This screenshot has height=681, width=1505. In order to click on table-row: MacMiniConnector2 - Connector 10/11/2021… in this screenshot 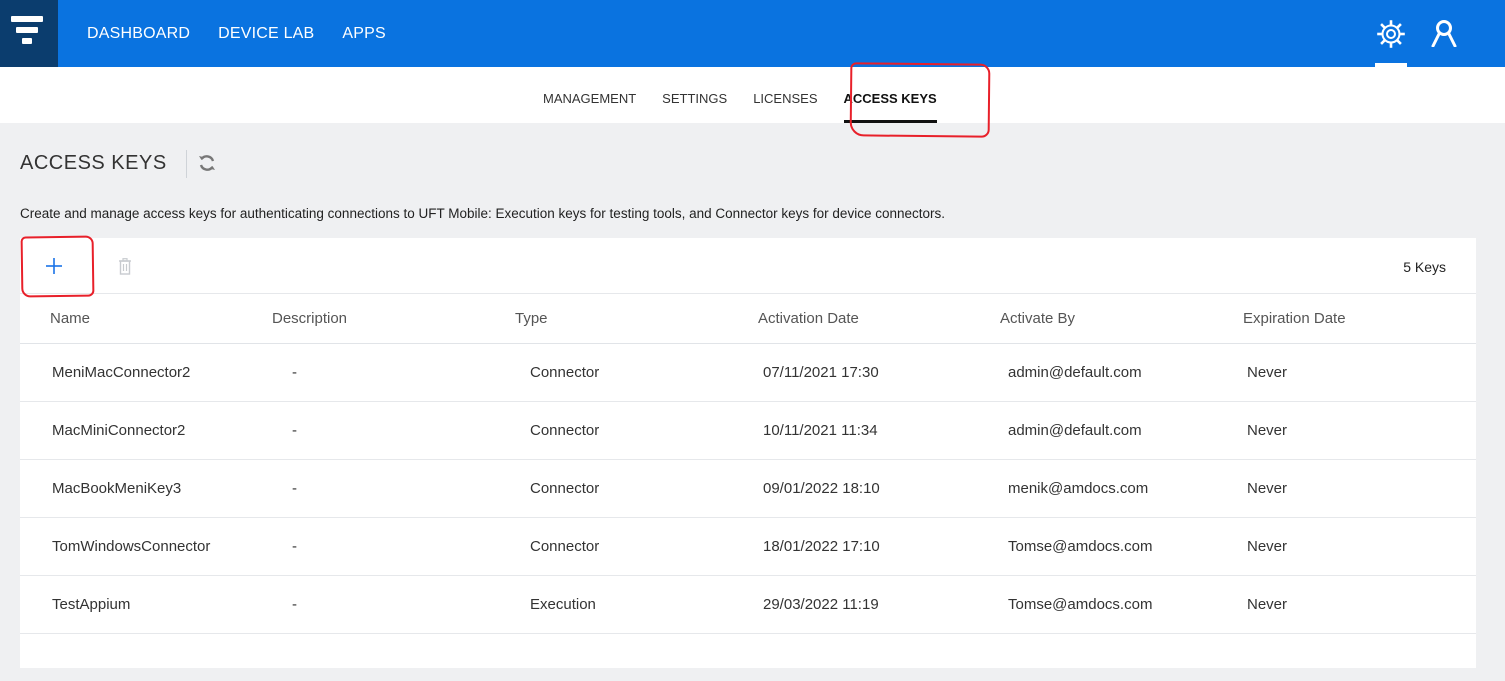, I will do `click(748, 430)`.